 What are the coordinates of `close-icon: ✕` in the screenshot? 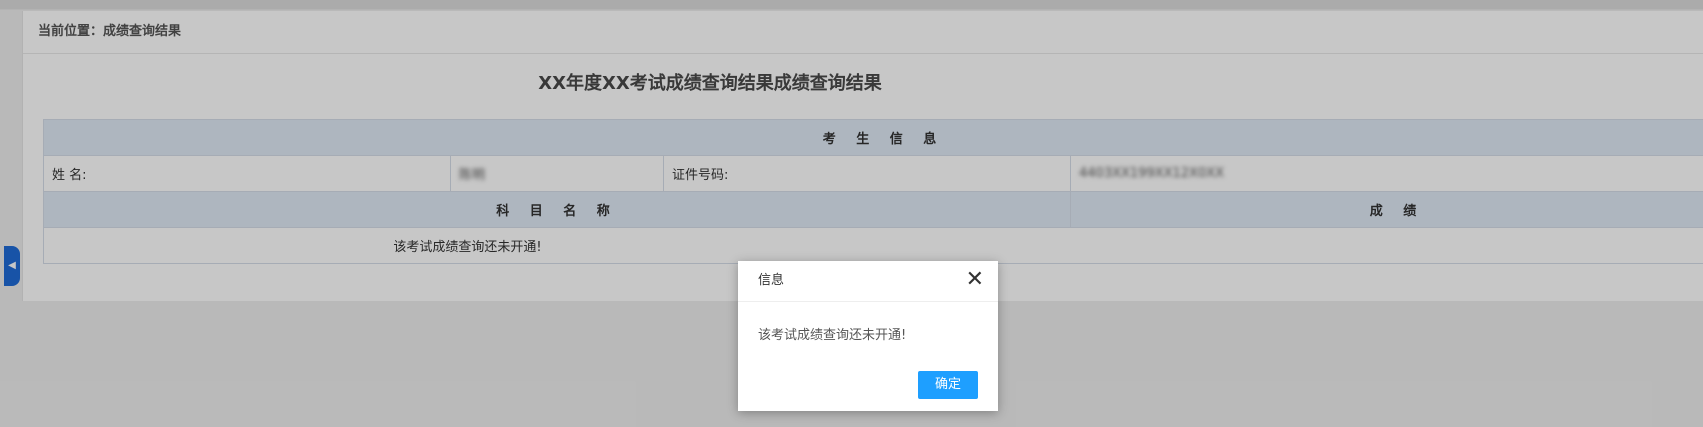 It's located at (975, 280).